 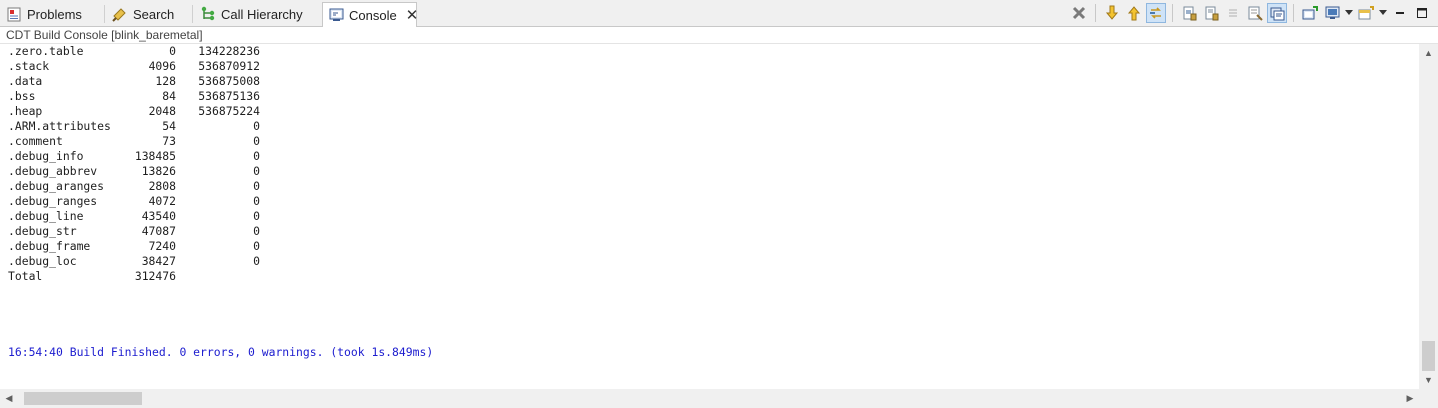 What do you see at coordinates (162, 111) in the screenshot?
I see `output-size: 2048` at bounding box center [162, 111].